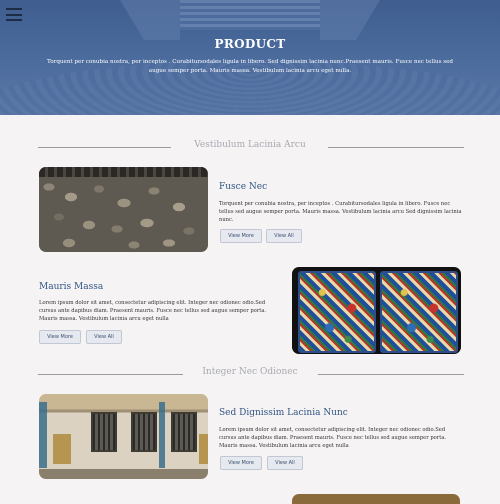  Describe the element at coordinates (250, 44) in the screenshot. I see `page-title: PRODUCT` at that location.